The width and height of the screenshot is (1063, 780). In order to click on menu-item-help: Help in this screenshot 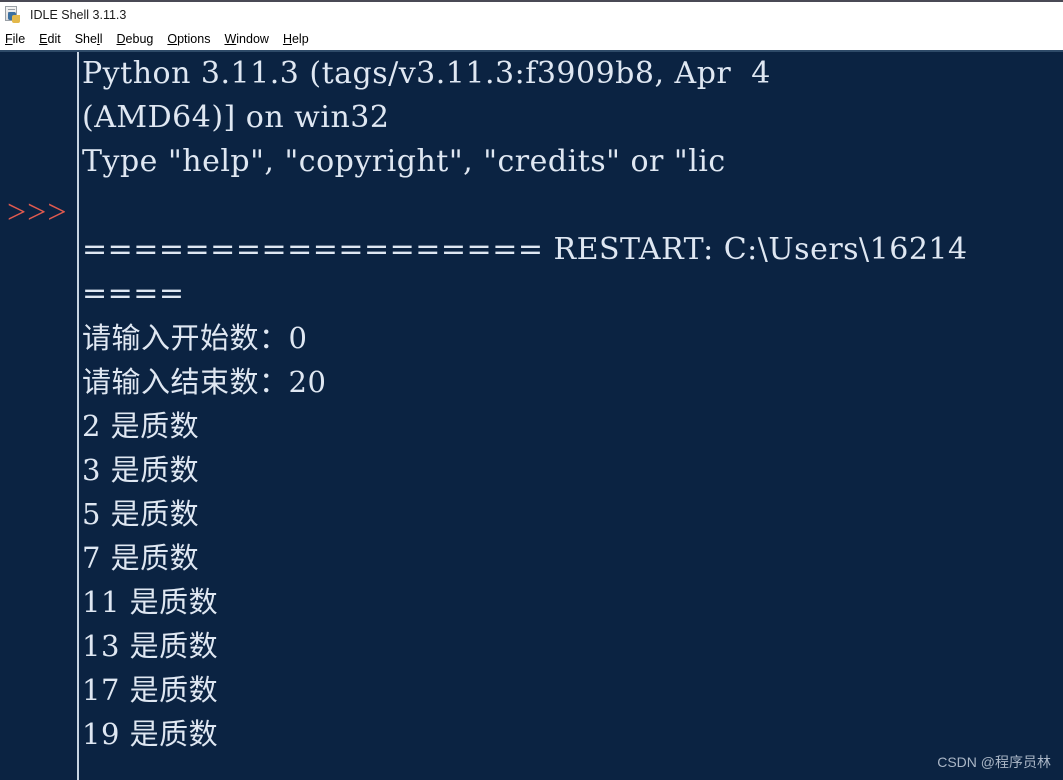, I will do `click(296, 39)`.